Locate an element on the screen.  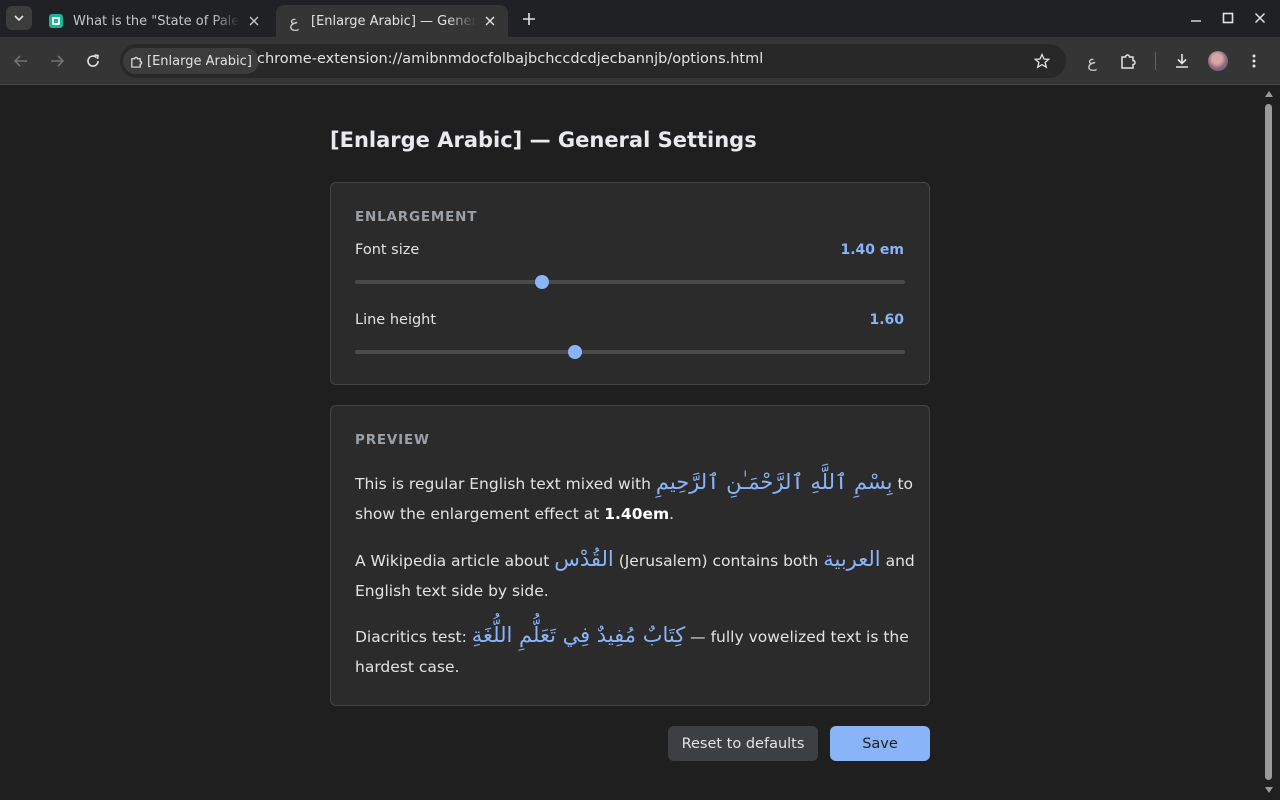
preview-text: A Wikipedia article about is located at coordinates (455, 561).